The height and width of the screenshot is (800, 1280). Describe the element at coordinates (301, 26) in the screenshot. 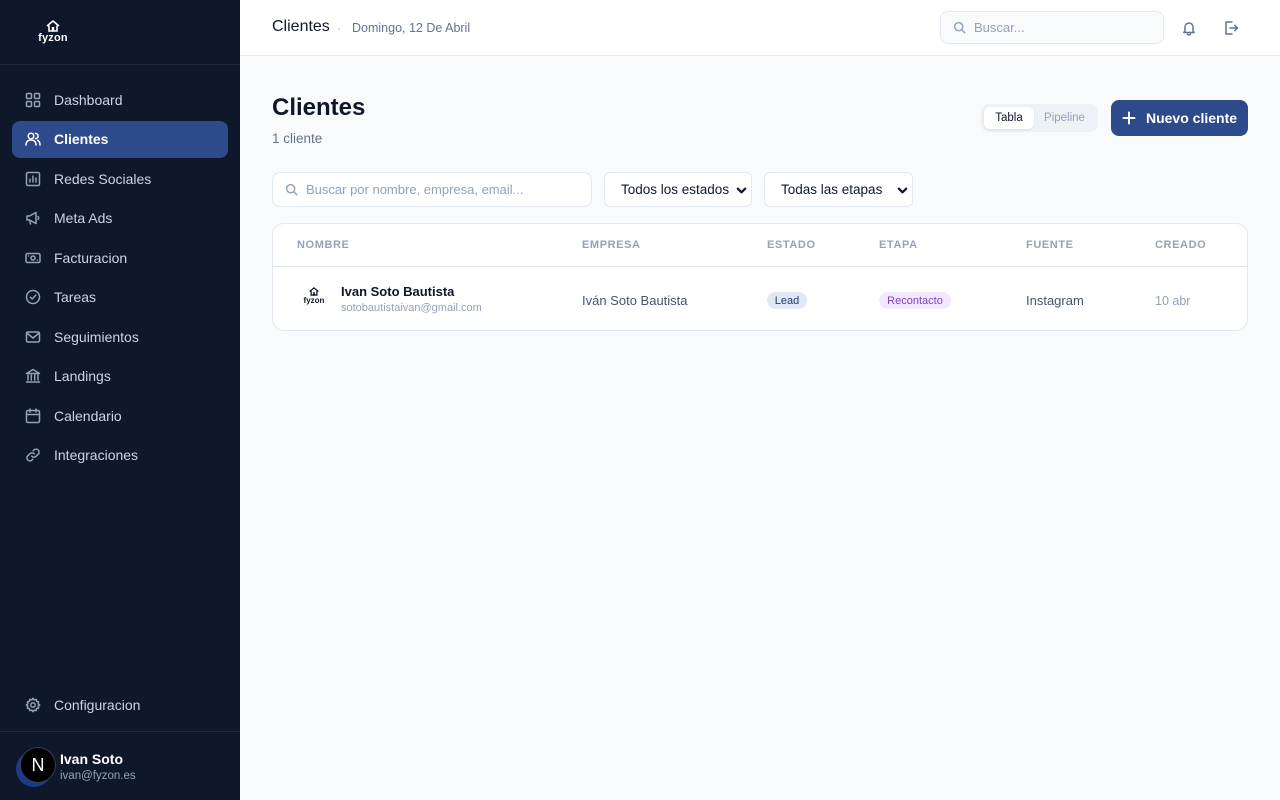

I see `topbar-title: Clientes` at that location.